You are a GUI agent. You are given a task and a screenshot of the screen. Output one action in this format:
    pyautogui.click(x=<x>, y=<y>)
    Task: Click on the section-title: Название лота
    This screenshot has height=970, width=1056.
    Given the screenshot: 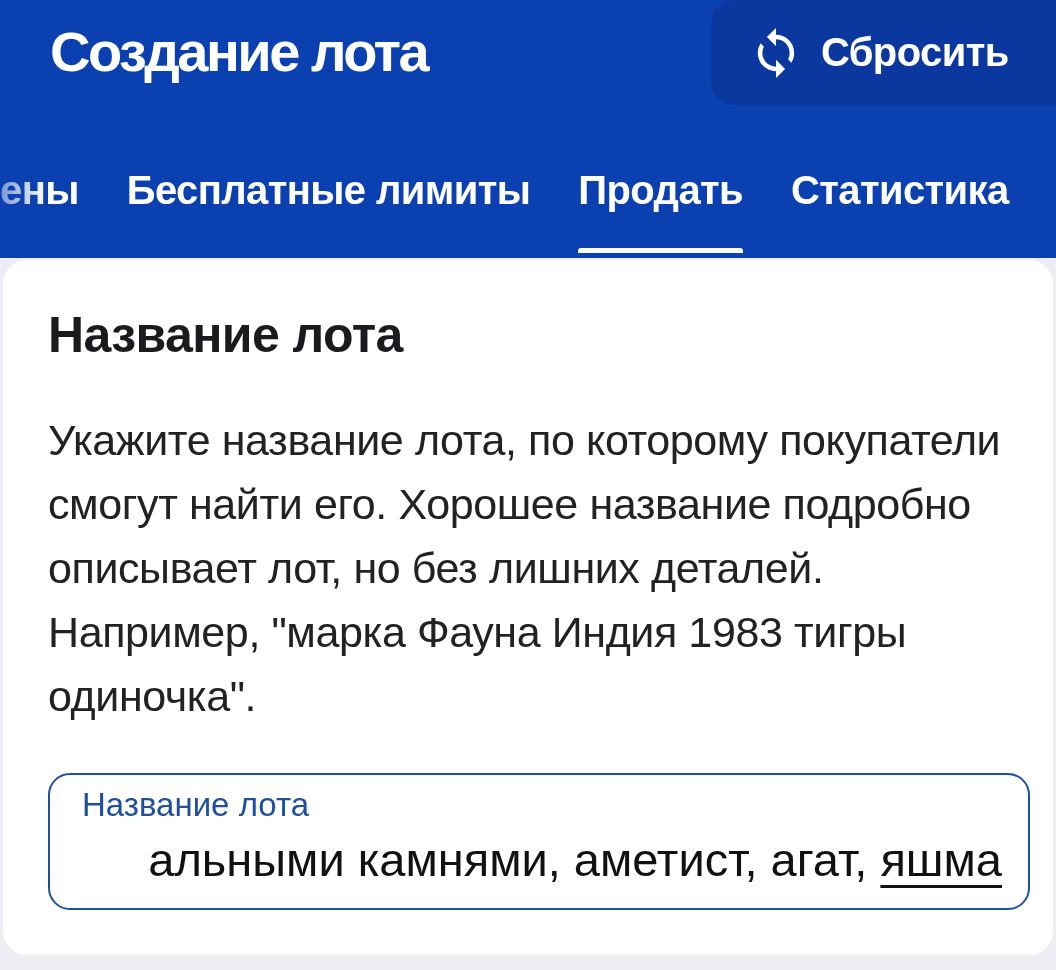 What is the action you would take?
    pyautogui.click(x=226, y=335)
    